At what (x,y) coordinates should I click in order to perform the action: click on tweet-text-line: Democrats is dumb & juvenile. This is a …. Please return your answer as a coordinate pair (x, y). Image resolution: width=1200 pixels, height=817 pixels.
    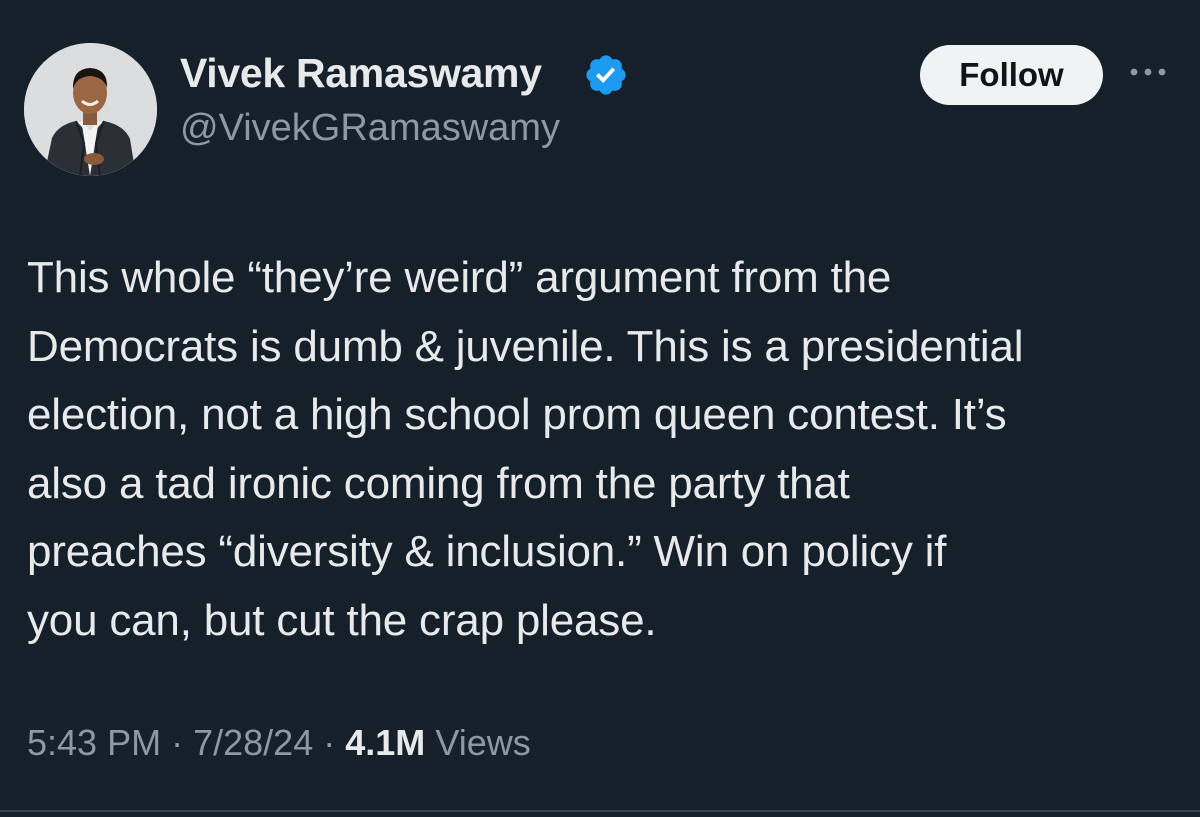
    Looking at the image, I should click on (525, 346).